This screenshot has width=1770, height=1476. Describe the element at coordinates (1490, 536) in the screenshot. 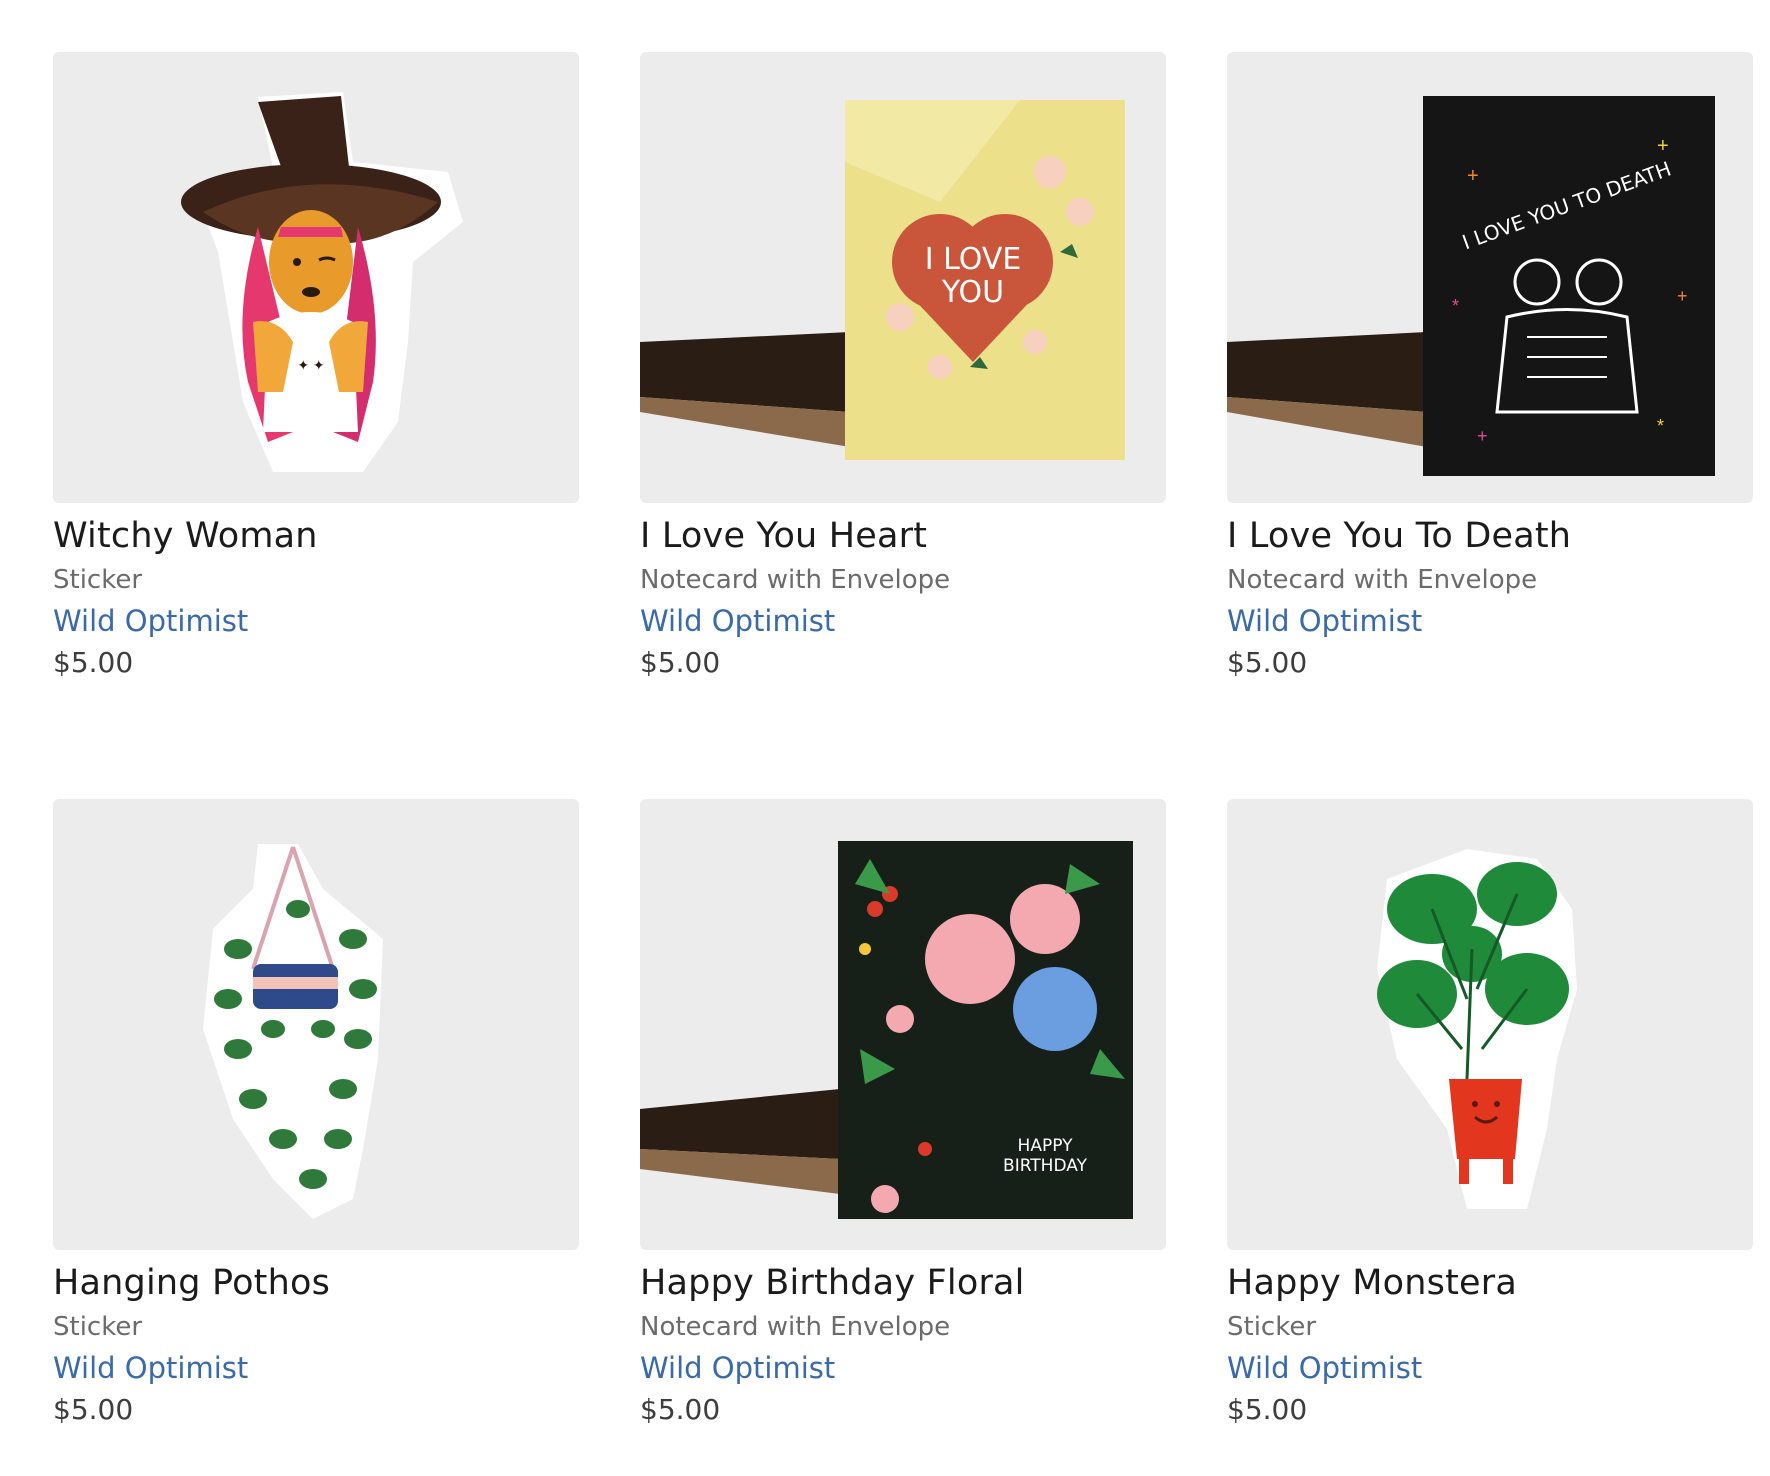

I see `product-title: I Love You To Death` at that location.